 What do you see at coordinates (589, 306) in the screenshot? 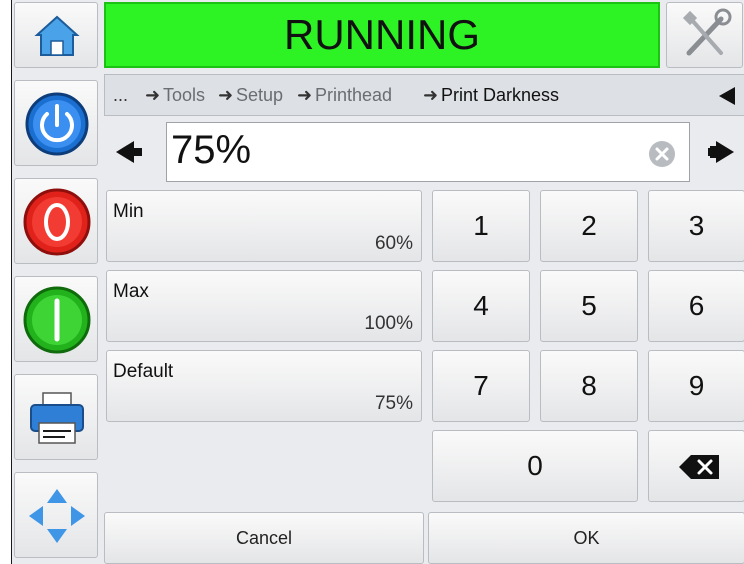
I see `key-5: 5` at bounding box center [589, 306].